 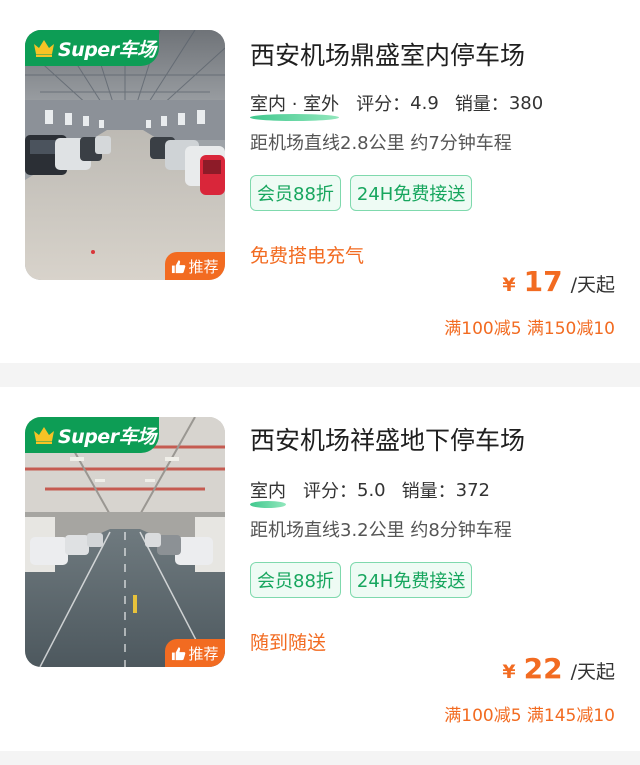 I want to click on listing-meta: 室内 评分： 5.0 销量： 372, so click(x=370, y=492).